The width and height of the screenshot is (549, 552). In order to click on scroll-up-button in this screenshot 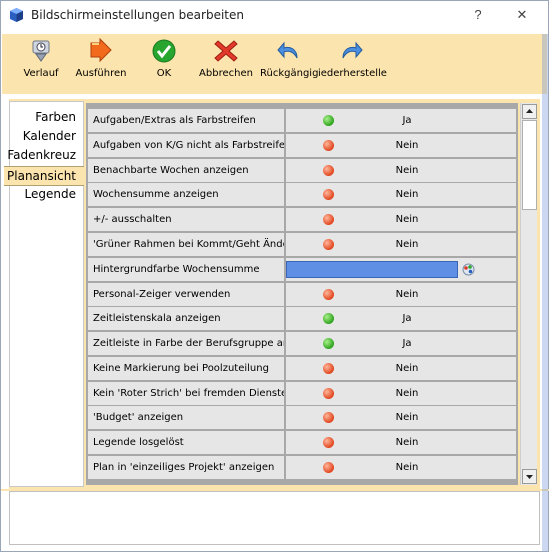, I will do `click(529, 111)`.